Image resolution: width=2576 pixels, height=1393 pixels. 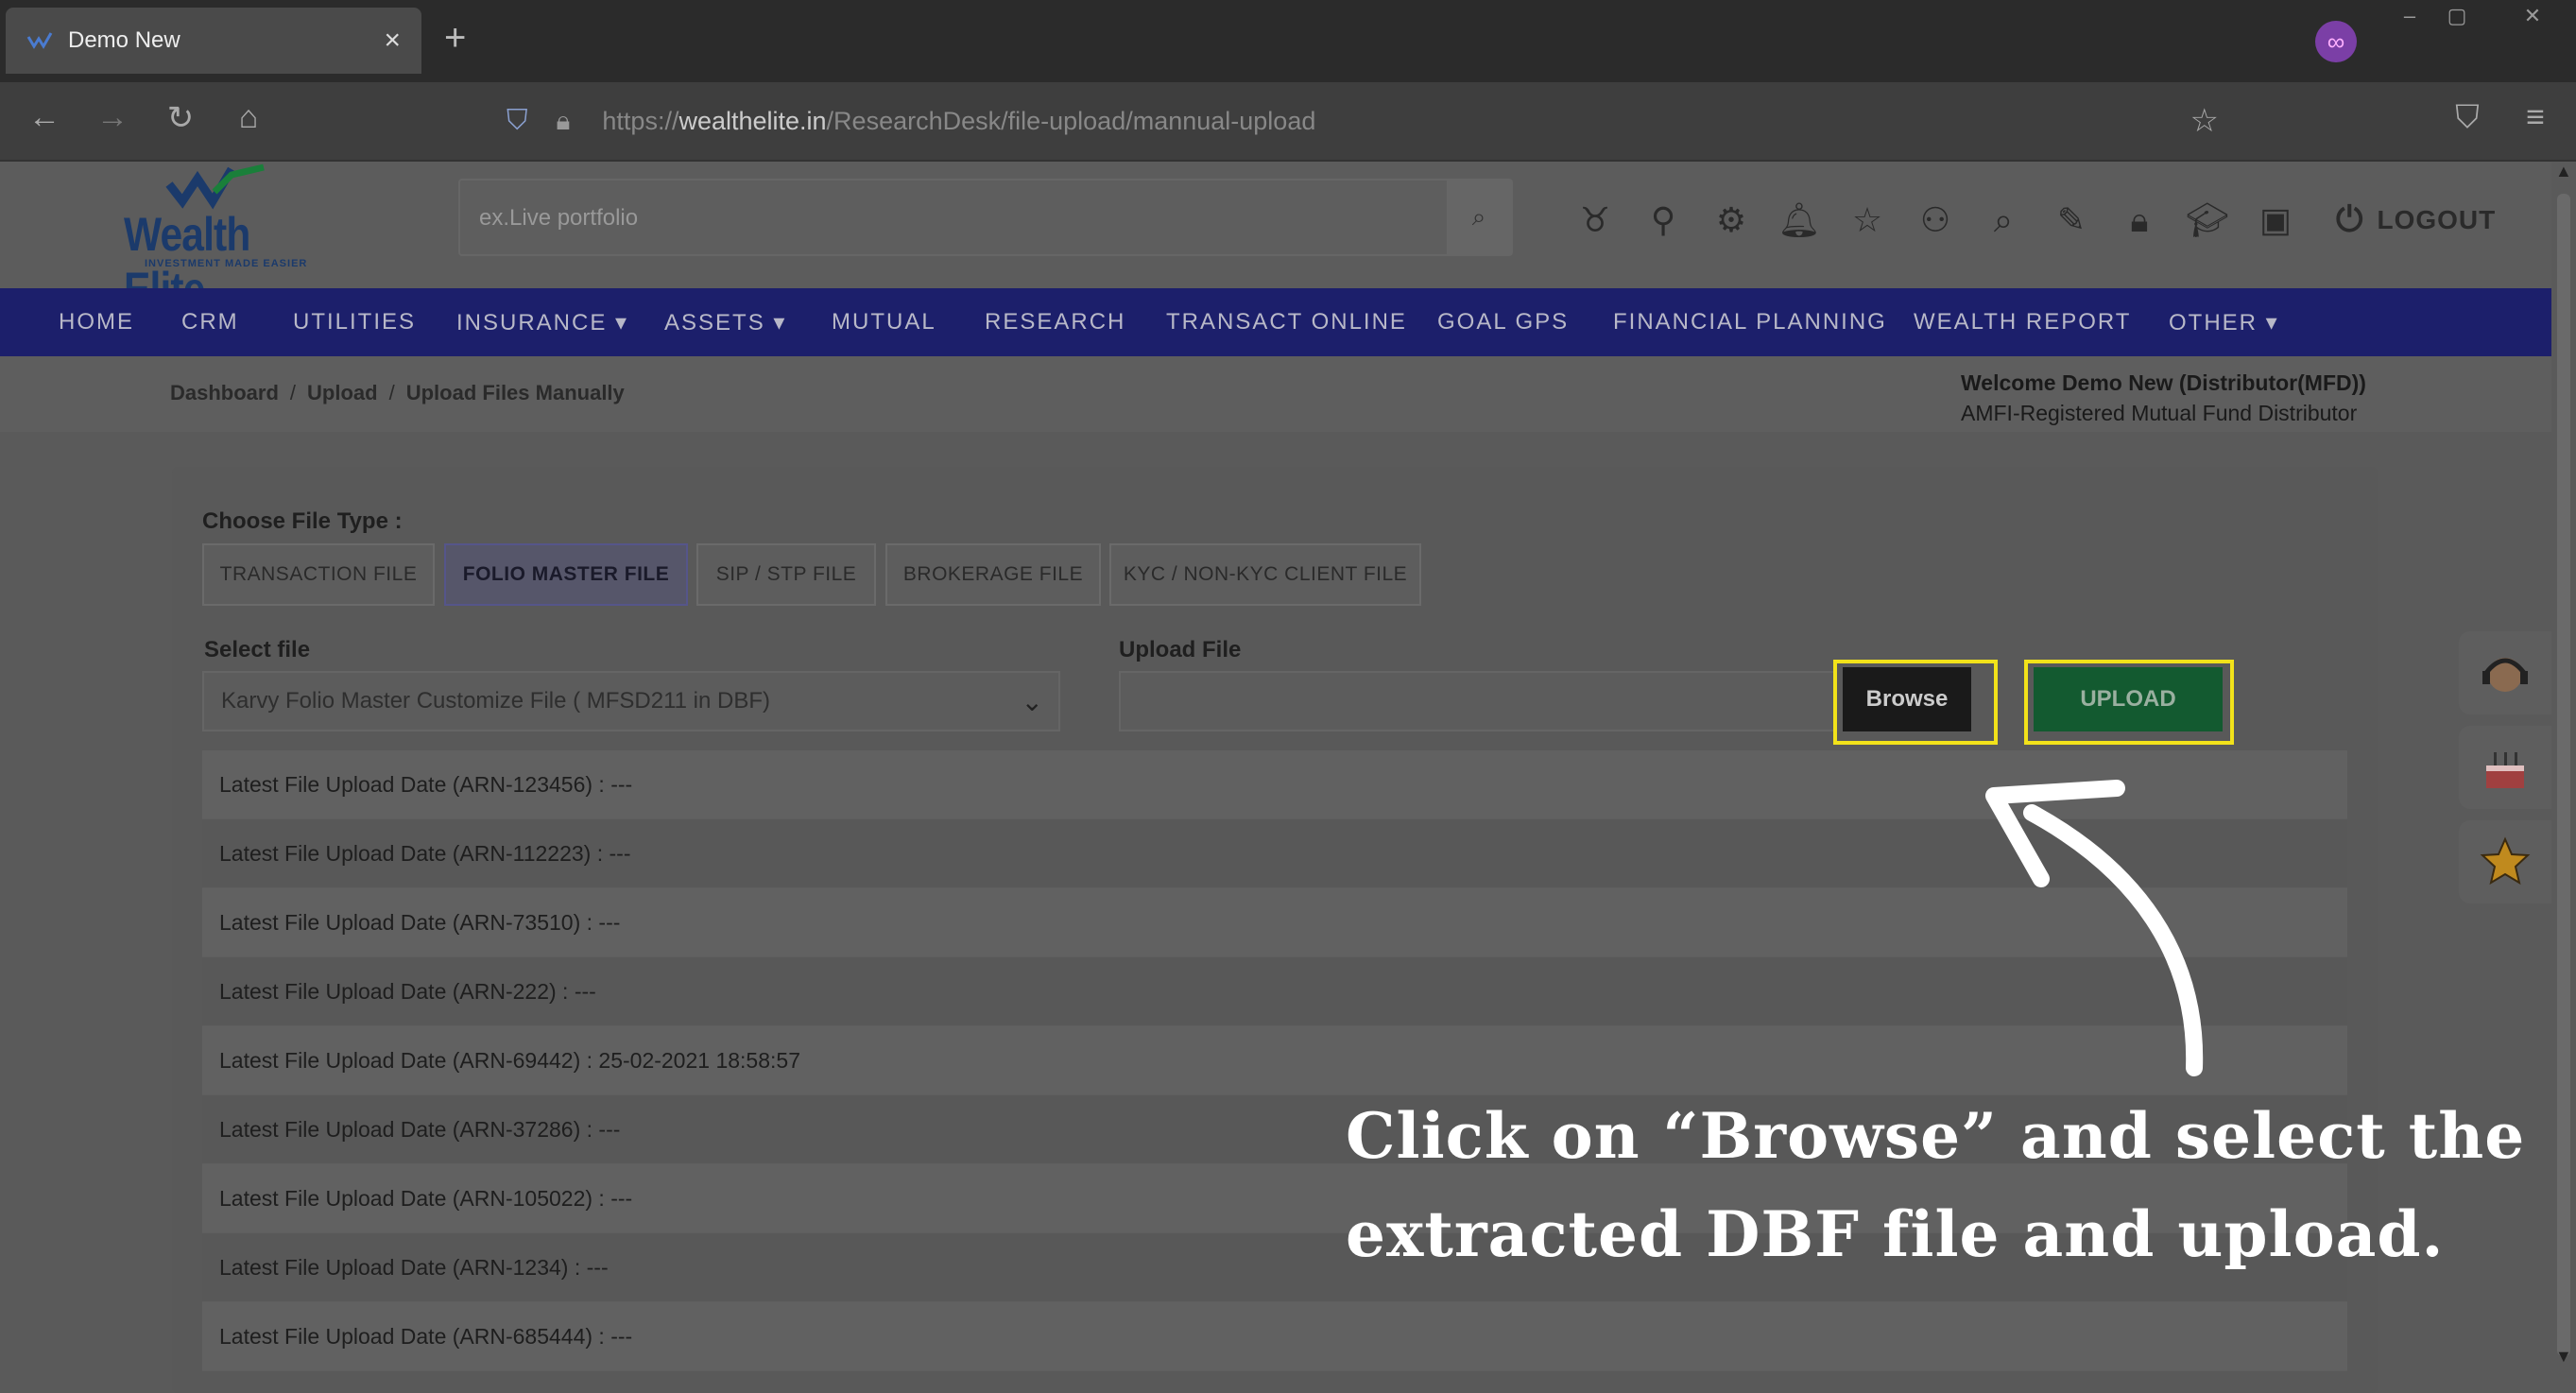 What do you see at coordinates (2275, 221) in the screenshot?
I see `presentation-screen-icon: ▣` at bounding box center [2275, 221].